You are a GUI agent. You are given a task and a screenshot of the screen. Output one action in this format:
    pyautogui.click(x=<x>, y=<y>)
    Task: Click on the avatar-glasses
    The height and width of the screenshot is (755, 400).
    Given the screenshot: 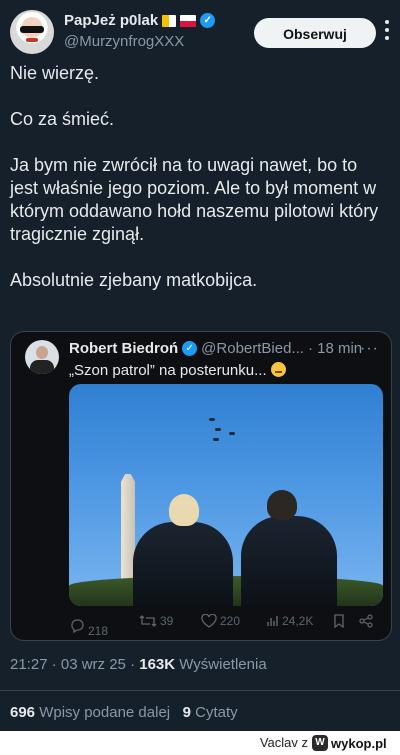 What is the action you would take?
    pyautogui.click(x=32, y=29)
    